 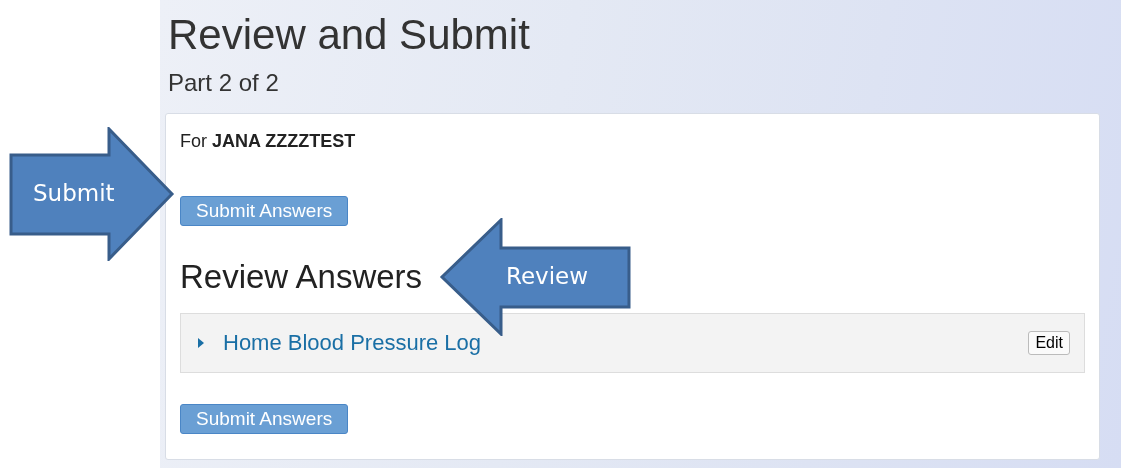 What do you see at coordinates (301, 277) in the screenshot?
I see `section-heading: Review Answers` at bounding box center [301, 277].